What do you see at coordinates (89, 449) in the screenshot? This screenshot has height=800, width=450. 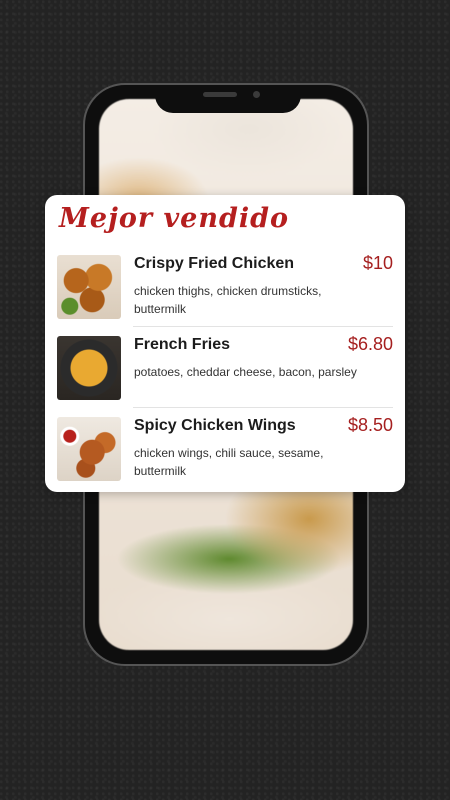 I see `chicken-wings-image` at bounding box center [89, 449].